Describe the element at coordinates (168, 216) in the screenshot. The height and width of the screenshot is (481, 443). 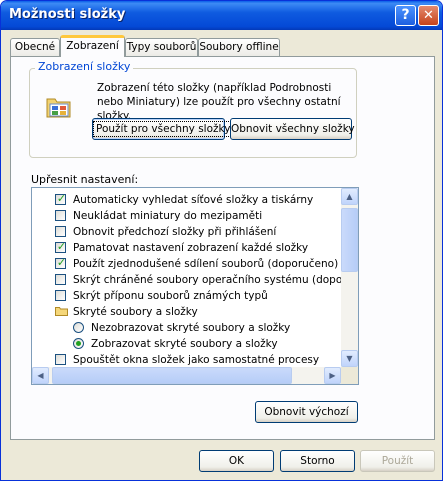
I see `list-item-label: Neukládat miniatury do mezipaměti` at that location.